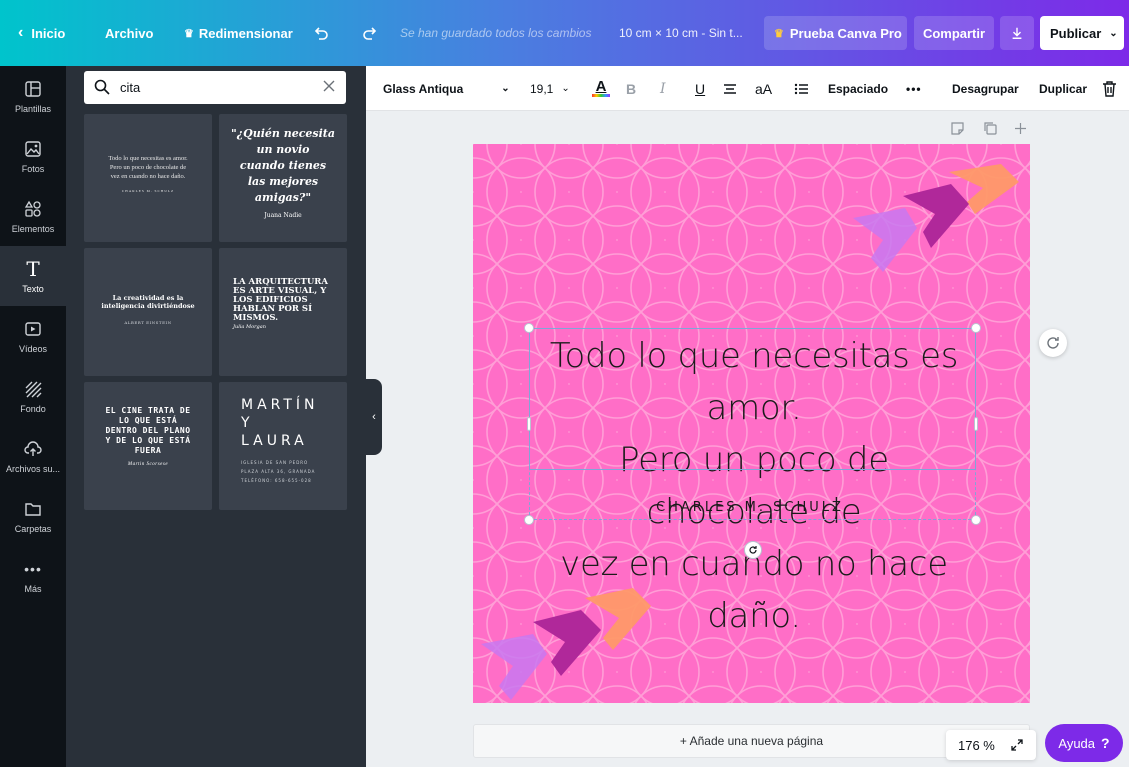  Describe the element at coordinates (957, 128) in the screenshot. I see `note-icon` at that location.